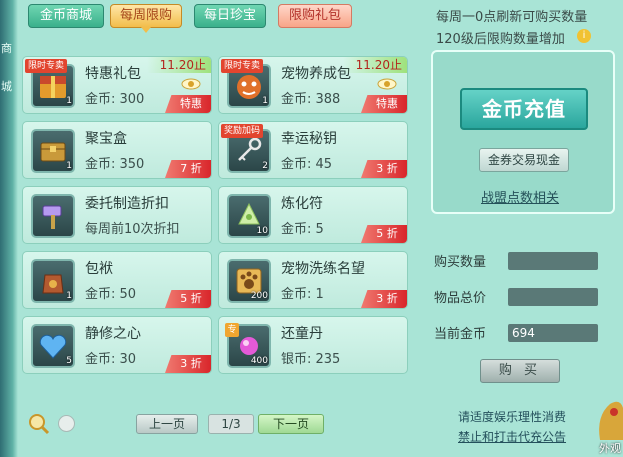 Image resolution: width=623 pixels, height=457 pixels. I want to click on item-price: 金币: 50, so click(111, 294).